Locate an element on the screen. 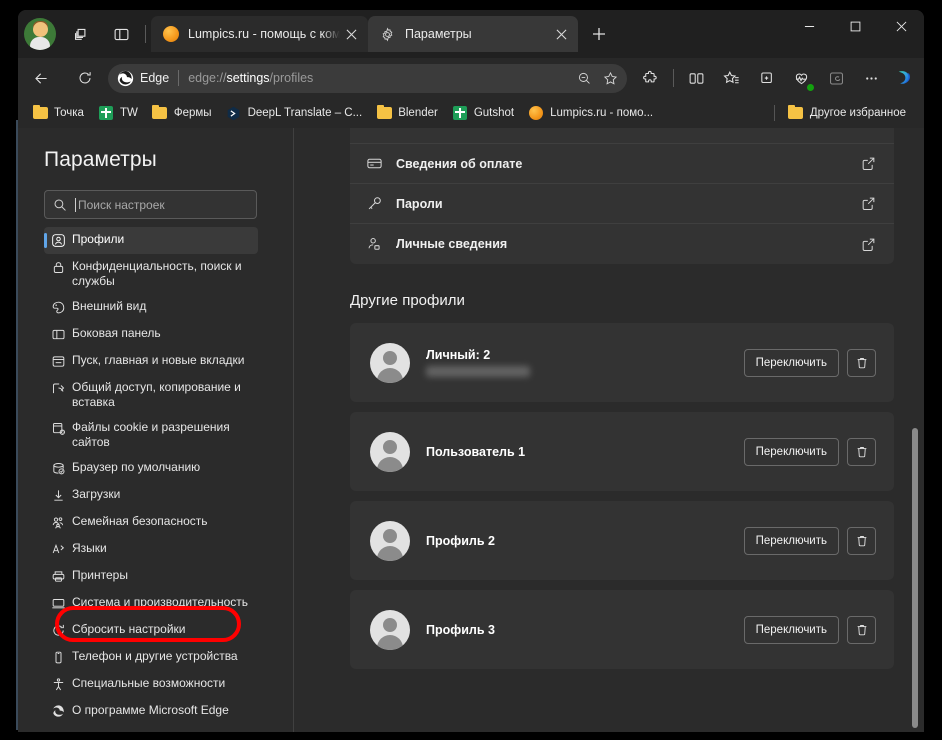  sidebar-item-default-browser: Браузер по умолчанию is located at coordinates (151, 468).